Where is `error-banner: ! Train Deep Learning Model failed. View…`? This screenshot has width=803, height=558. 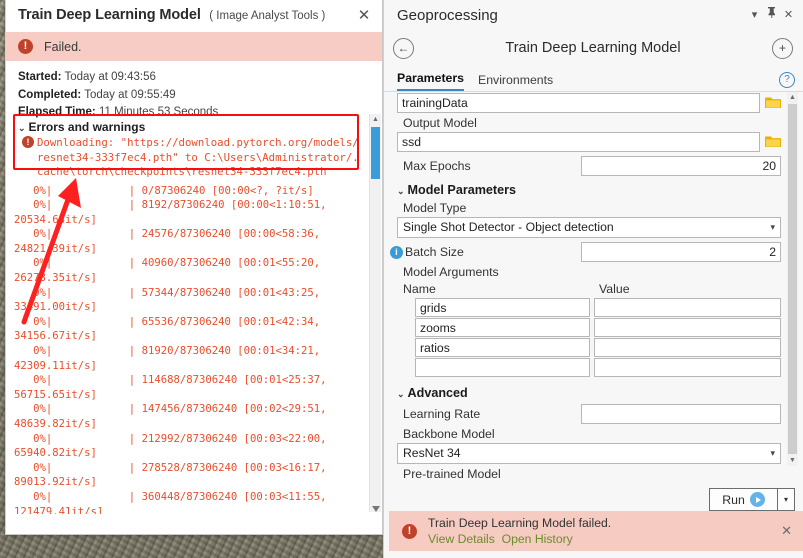
error-banner: ! Train Deep Learning Model failed. View… is located at coordinates (596, 531).